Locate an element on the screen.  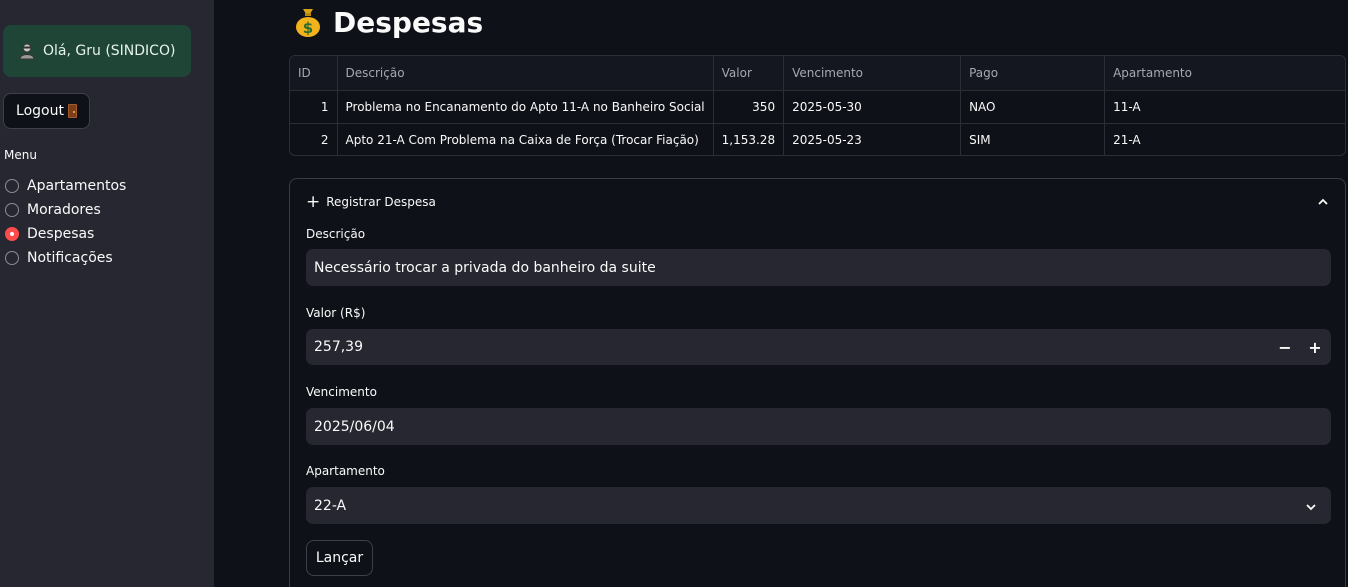
table-cell: 2025-05-23 is located at coordinates (872, 139).